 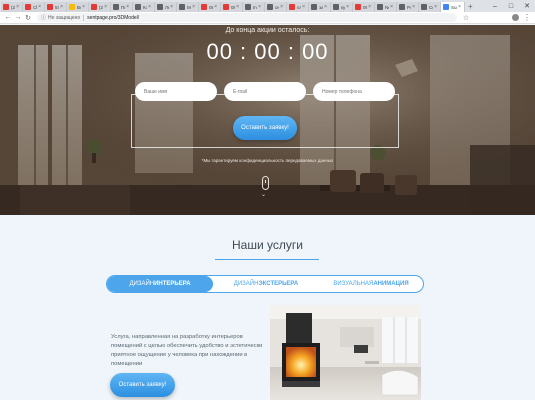 I want to click on insecure-label: Не защищено, so click(x=64, y=17).